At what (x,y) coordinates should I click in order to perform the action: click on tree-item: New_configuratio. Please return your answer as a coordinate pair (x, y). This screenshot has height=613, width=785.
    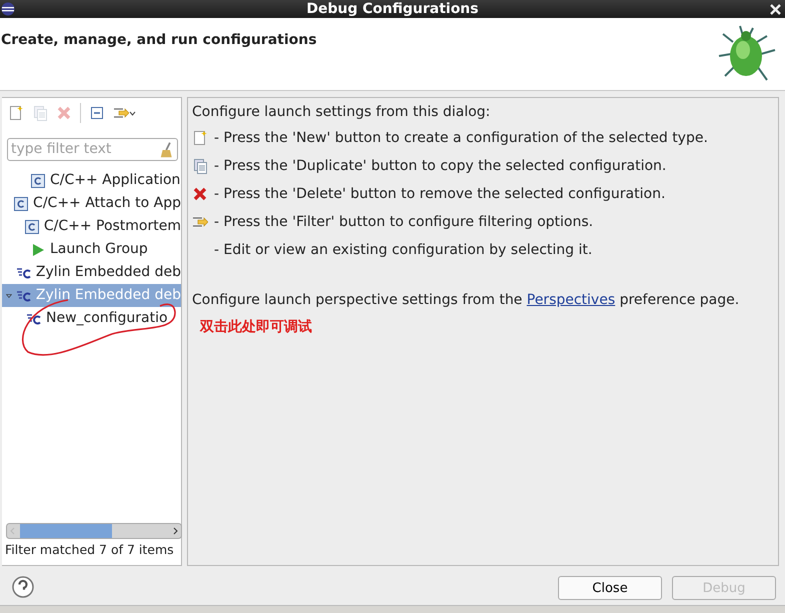
    Looking at the image, I should click on (91, 318).